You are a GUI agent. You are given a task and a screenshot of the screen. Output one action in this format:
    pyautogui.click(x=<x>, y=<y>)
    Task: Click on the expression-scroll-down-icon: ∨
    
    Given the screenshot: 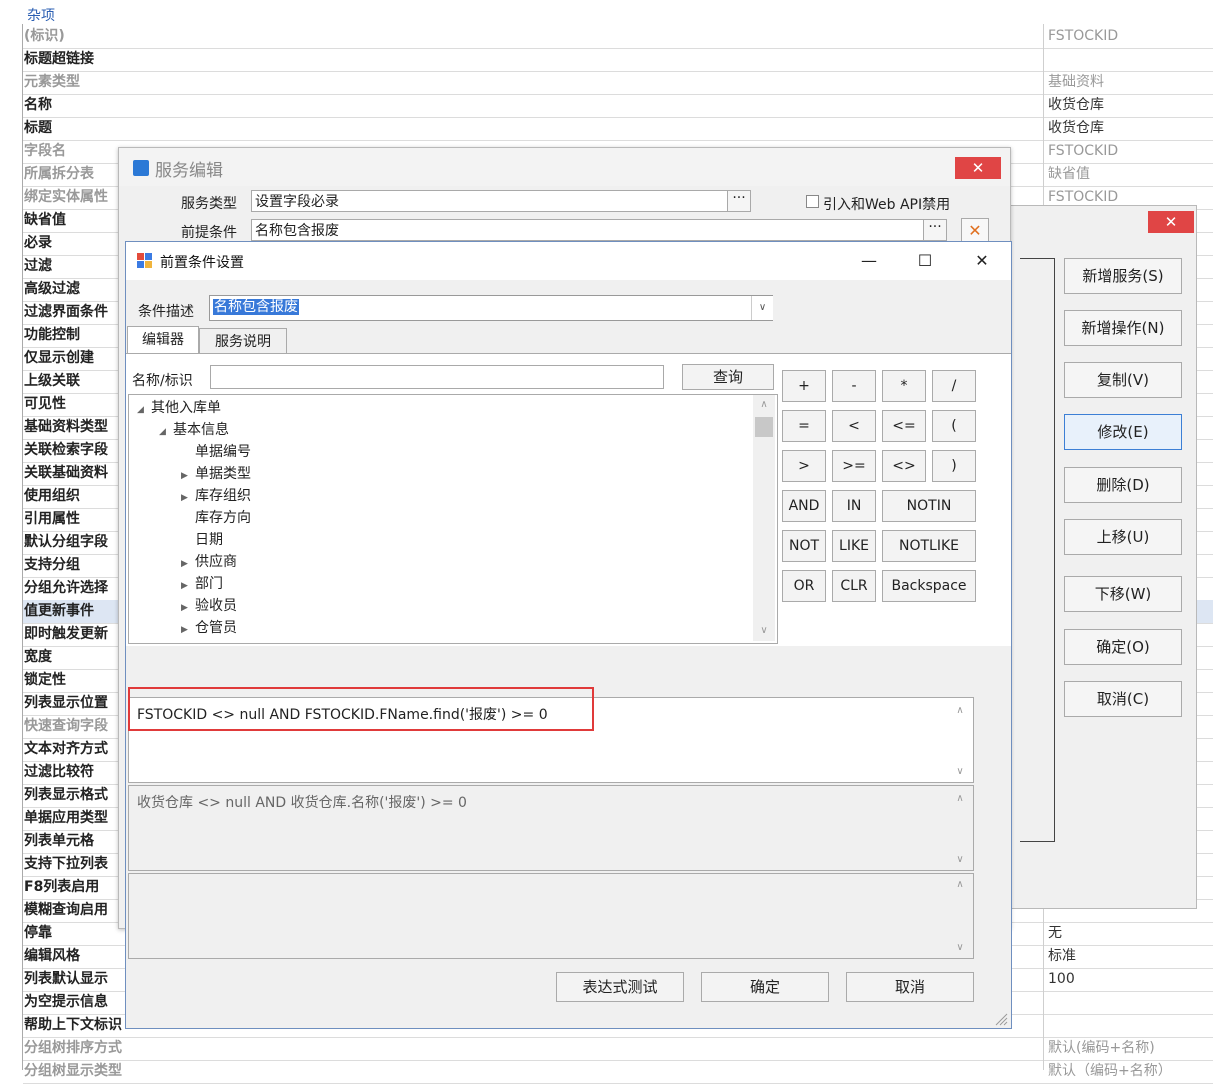 What is the action you would take?
    pyautogui.click(x=960, y=772)
    